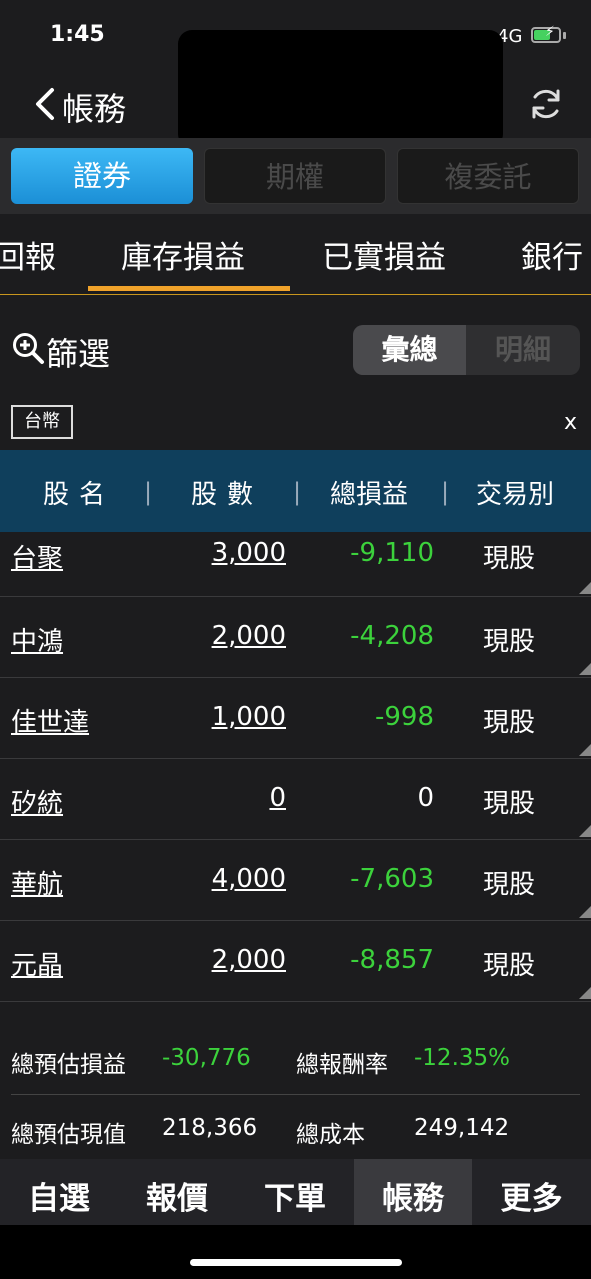 The width and height of the screenshot is (591, 1279). I want to click on header-shares: 股數, so click(227, 495).